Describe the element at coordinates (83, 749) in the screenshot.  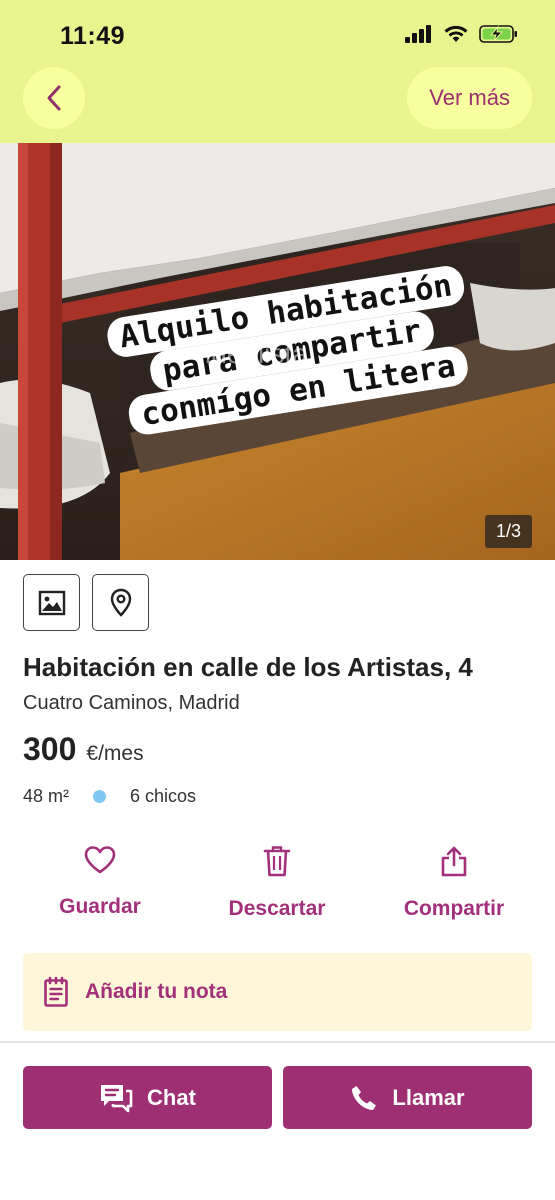
I see `price-row: 300 €/mes` at that location.